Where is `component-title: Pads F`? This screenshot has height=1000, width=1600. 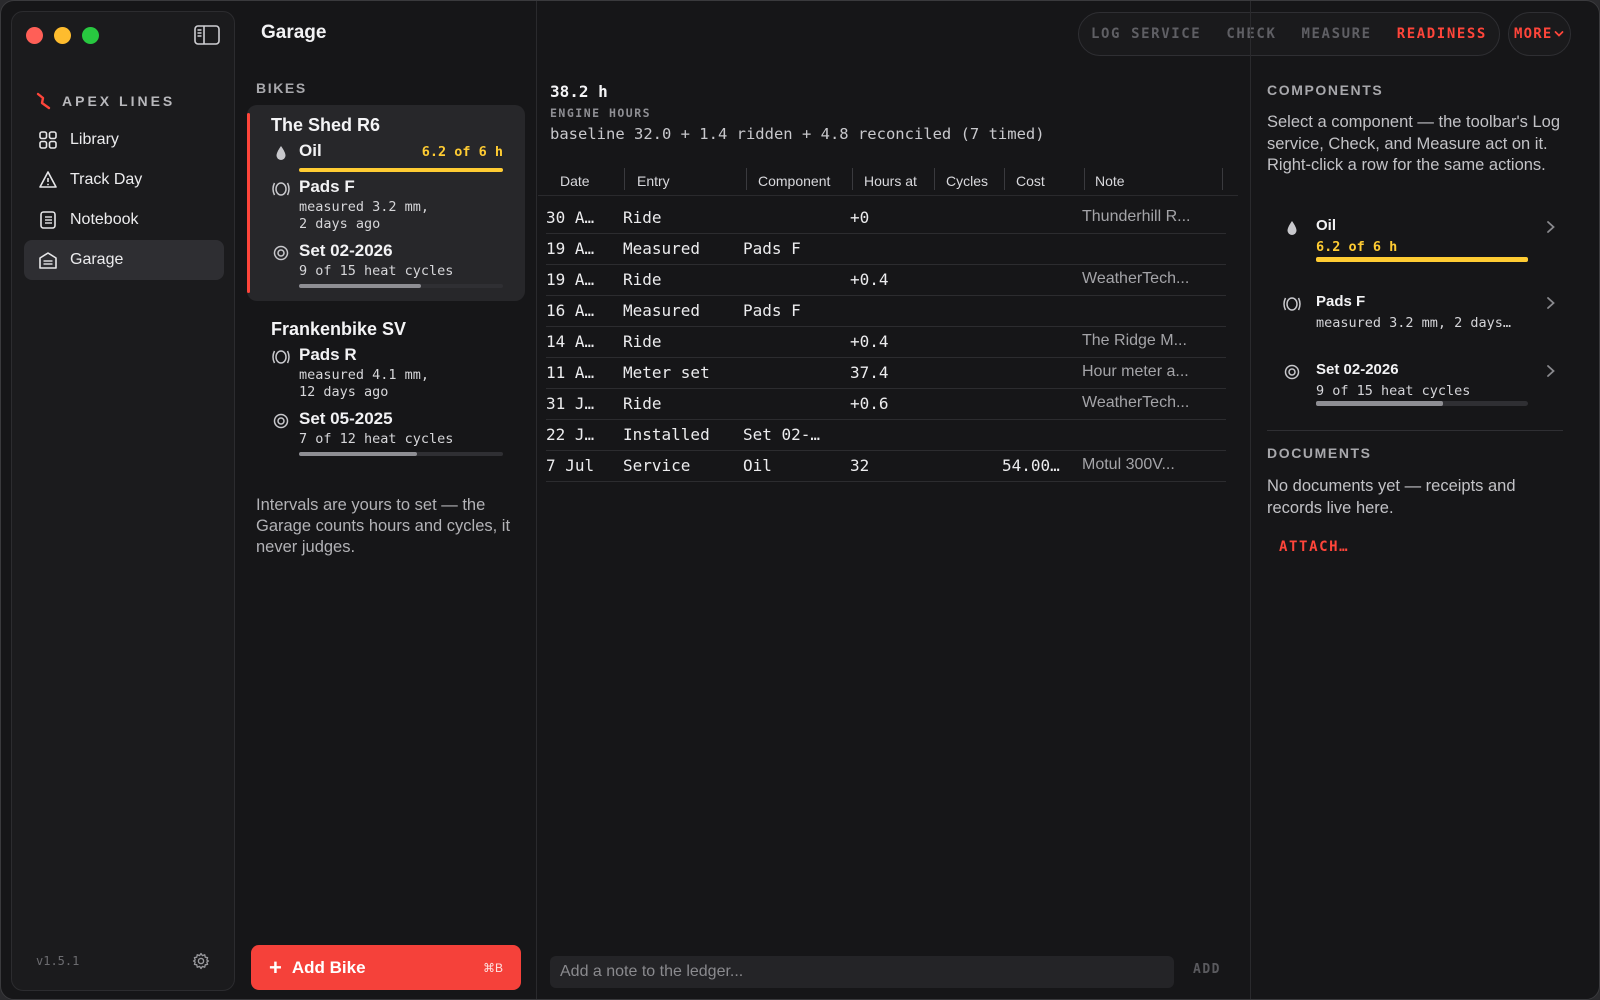 component-title: Pads F is located at coordinates (327, 186).